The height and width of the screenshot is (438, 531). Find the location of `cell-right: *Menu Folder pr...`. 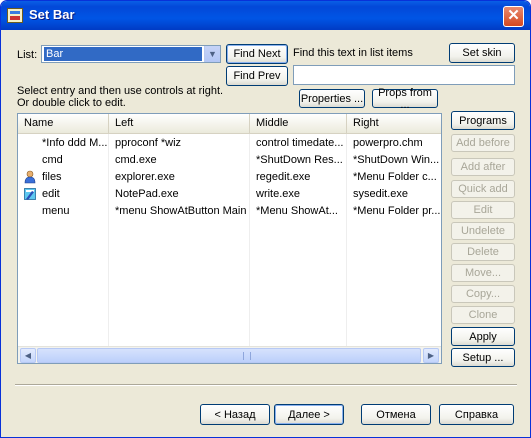

cell-right: *Menu Folder pr... is located at coordinates (397, 211).